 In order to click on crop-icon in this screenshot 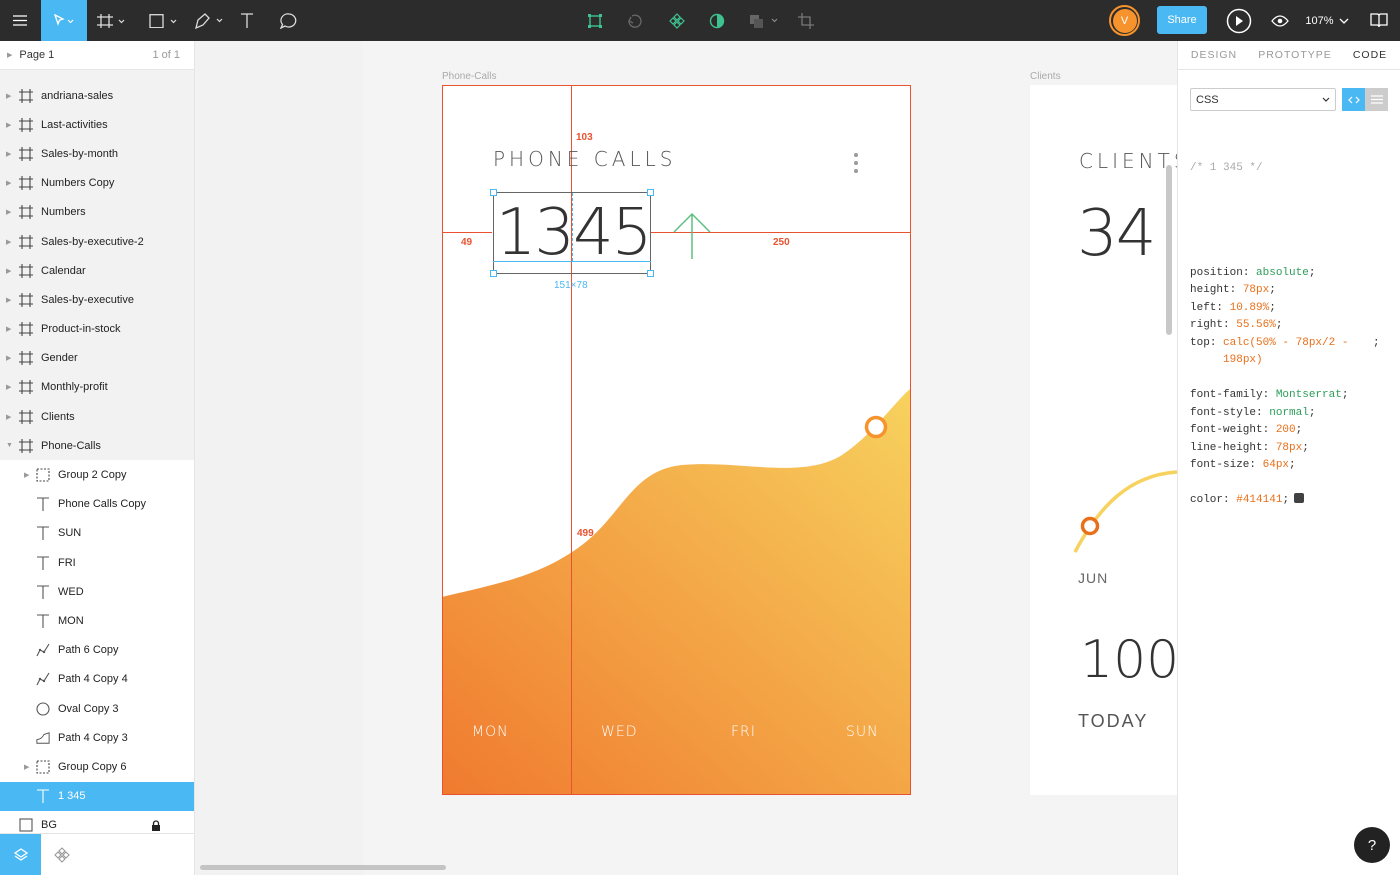, I will do `click(806, 20)`.